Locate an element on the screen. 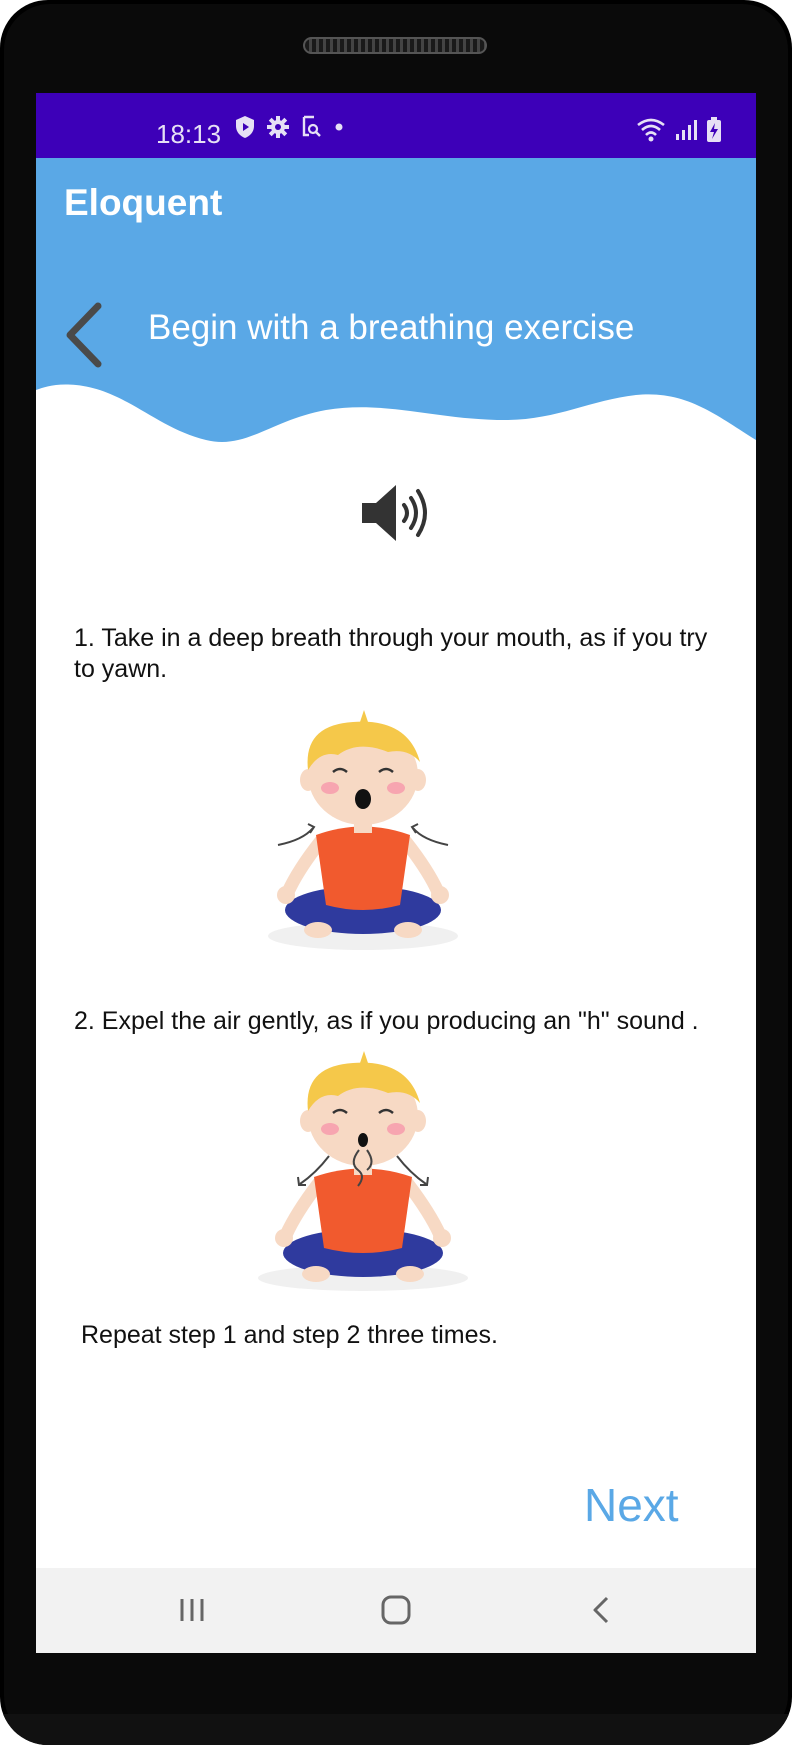 The height and width of the screenshot is (1745, 792). home-icon is located at coordinates (396, 1610).